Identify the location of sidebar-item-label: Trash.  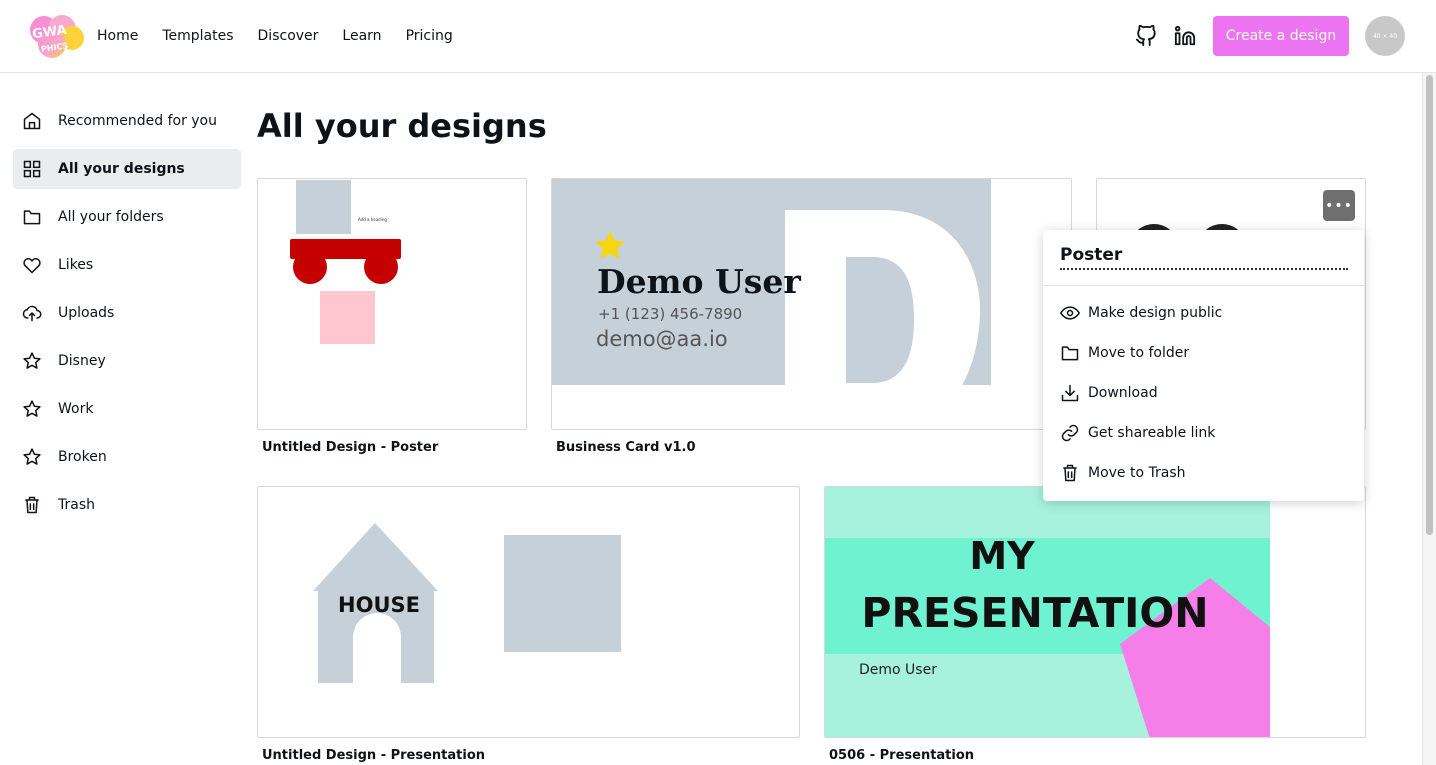
(76, 505).